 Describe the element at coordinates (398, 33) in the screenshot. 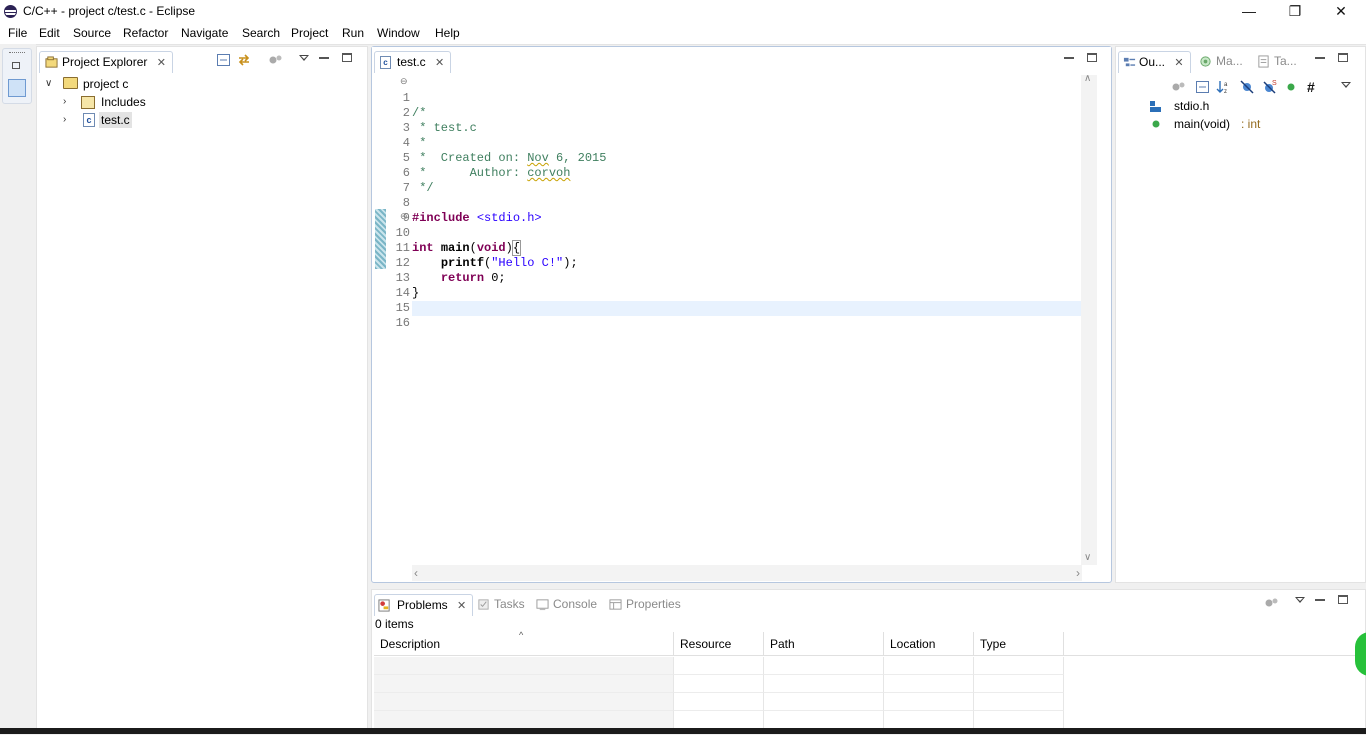

I see `menu-window: Window` at that location.